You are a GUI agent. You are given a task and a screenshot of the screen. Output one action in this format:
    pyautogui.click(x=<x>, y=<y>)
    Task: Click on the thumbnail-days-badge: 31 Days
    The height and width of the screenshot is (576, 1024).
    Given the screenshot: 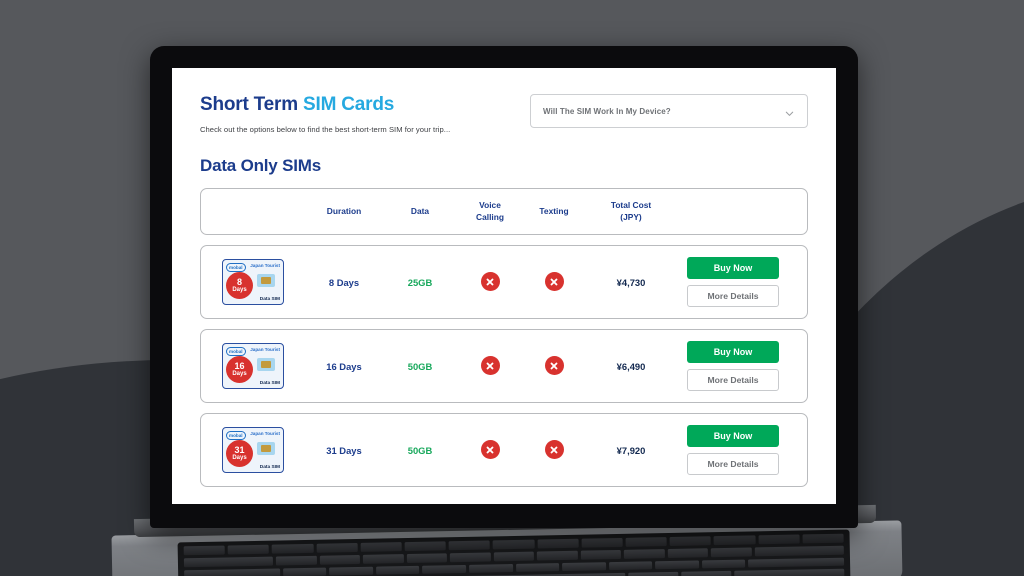 What is the action you would take?
    pyautogui.click(x=239, y=453)
    